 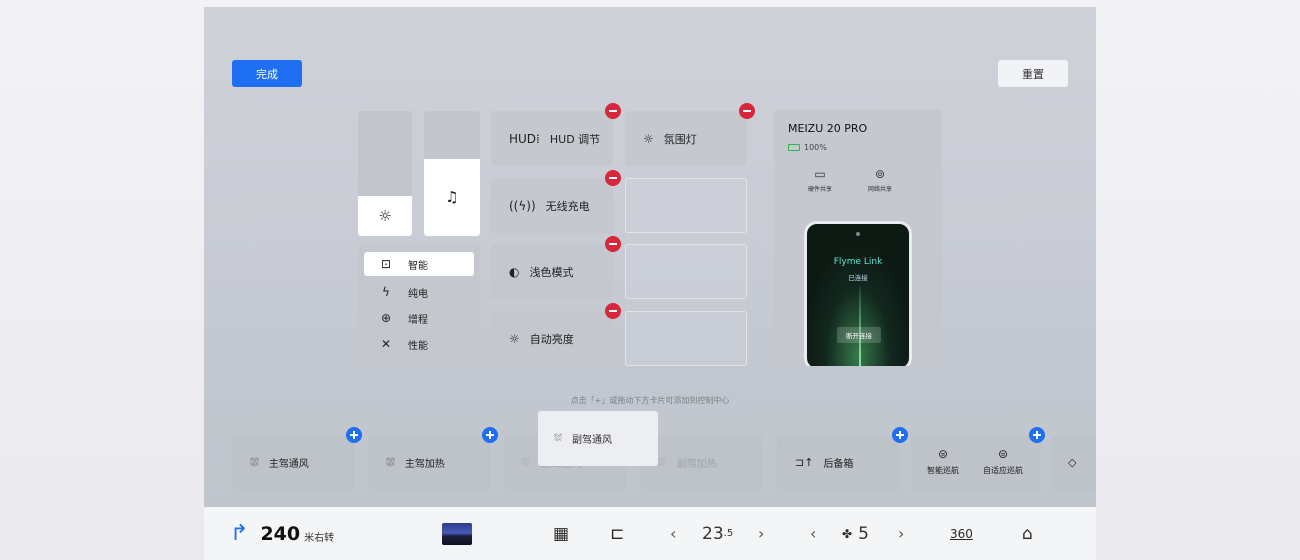 I want to click on remove-ambient-light-button, so click(x=747, y=111).